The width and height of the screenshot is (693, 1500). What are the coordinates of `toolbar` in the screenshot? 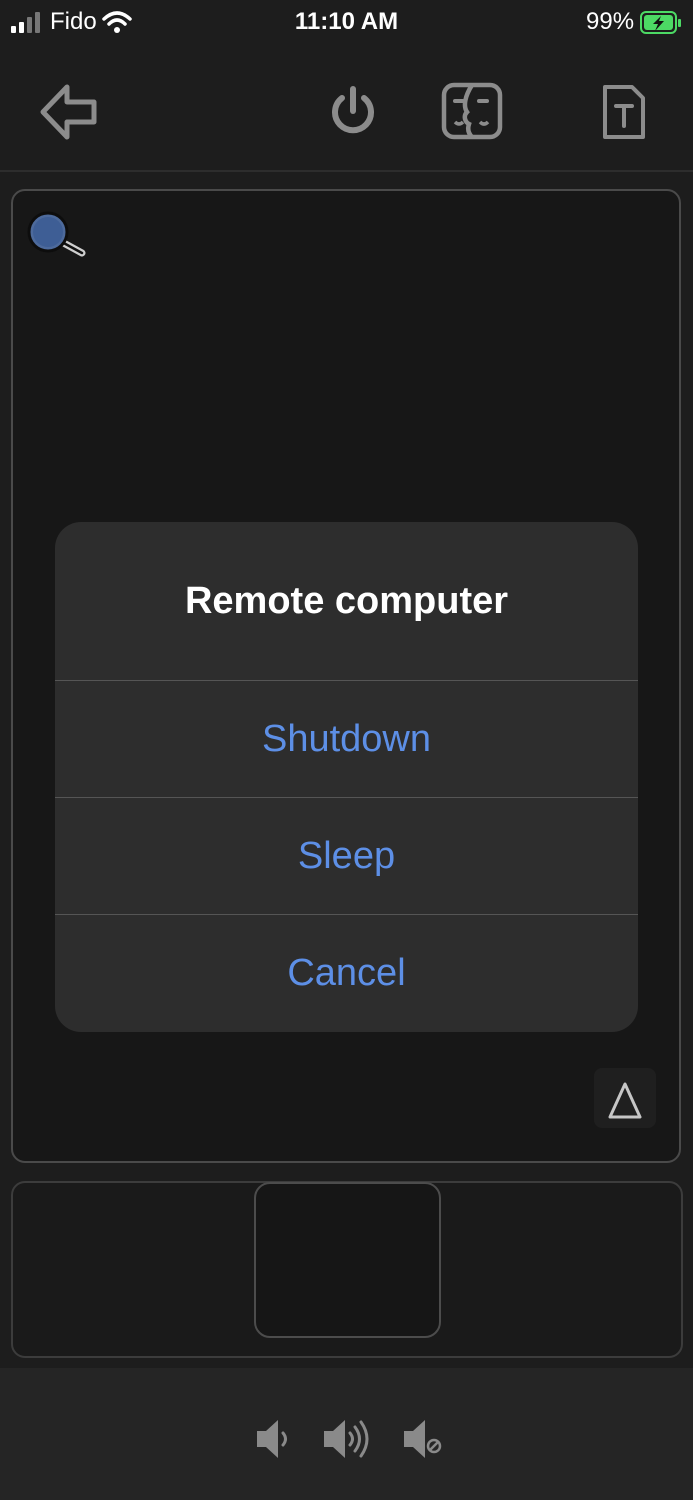 It's located at (346, 114).